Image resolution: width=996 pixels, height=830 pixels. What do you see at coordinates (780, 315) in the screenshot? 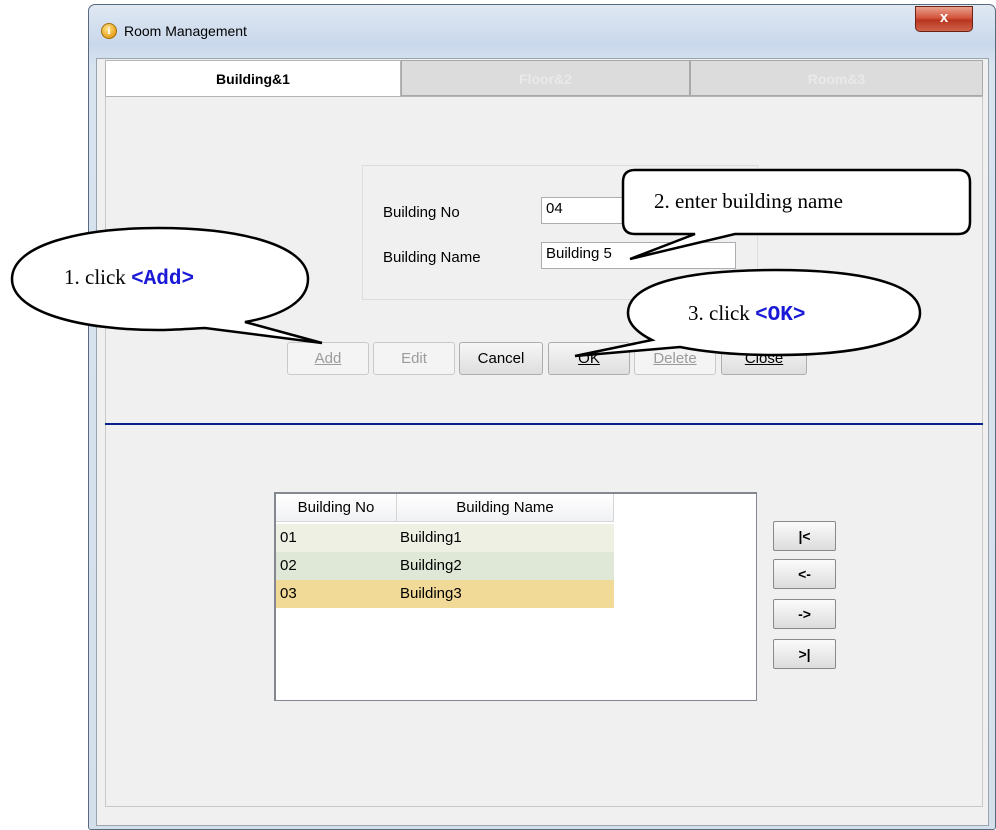
I see `callout-step3-key: <OK>` at bounding box center [780, 315].